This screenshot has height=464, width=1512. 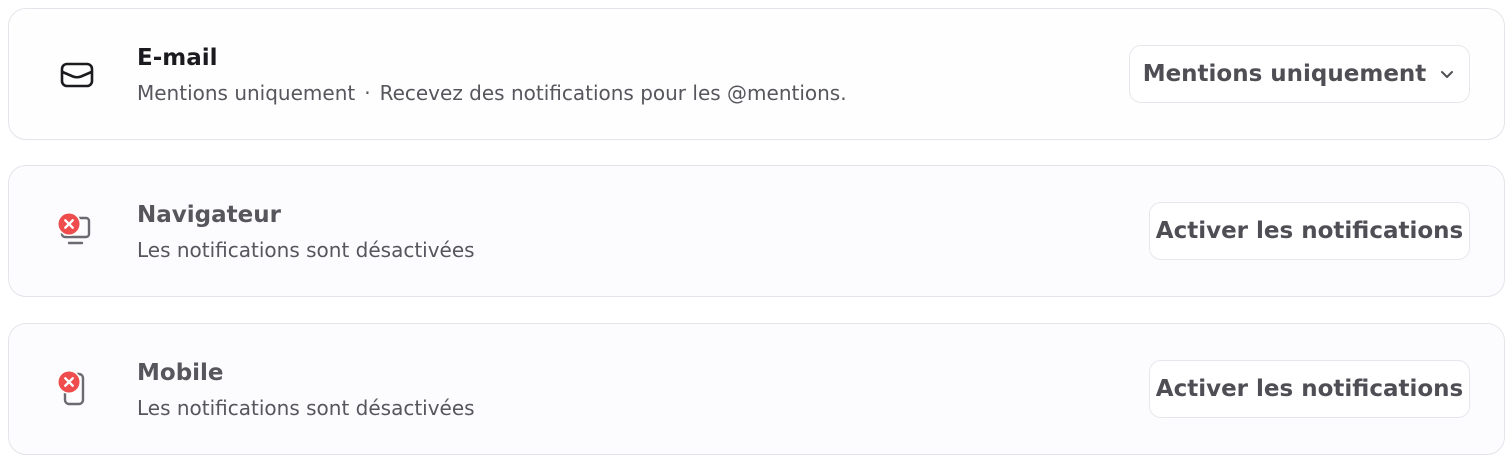 I want to click on browser-channel-icon, so click(x=77, y=232).